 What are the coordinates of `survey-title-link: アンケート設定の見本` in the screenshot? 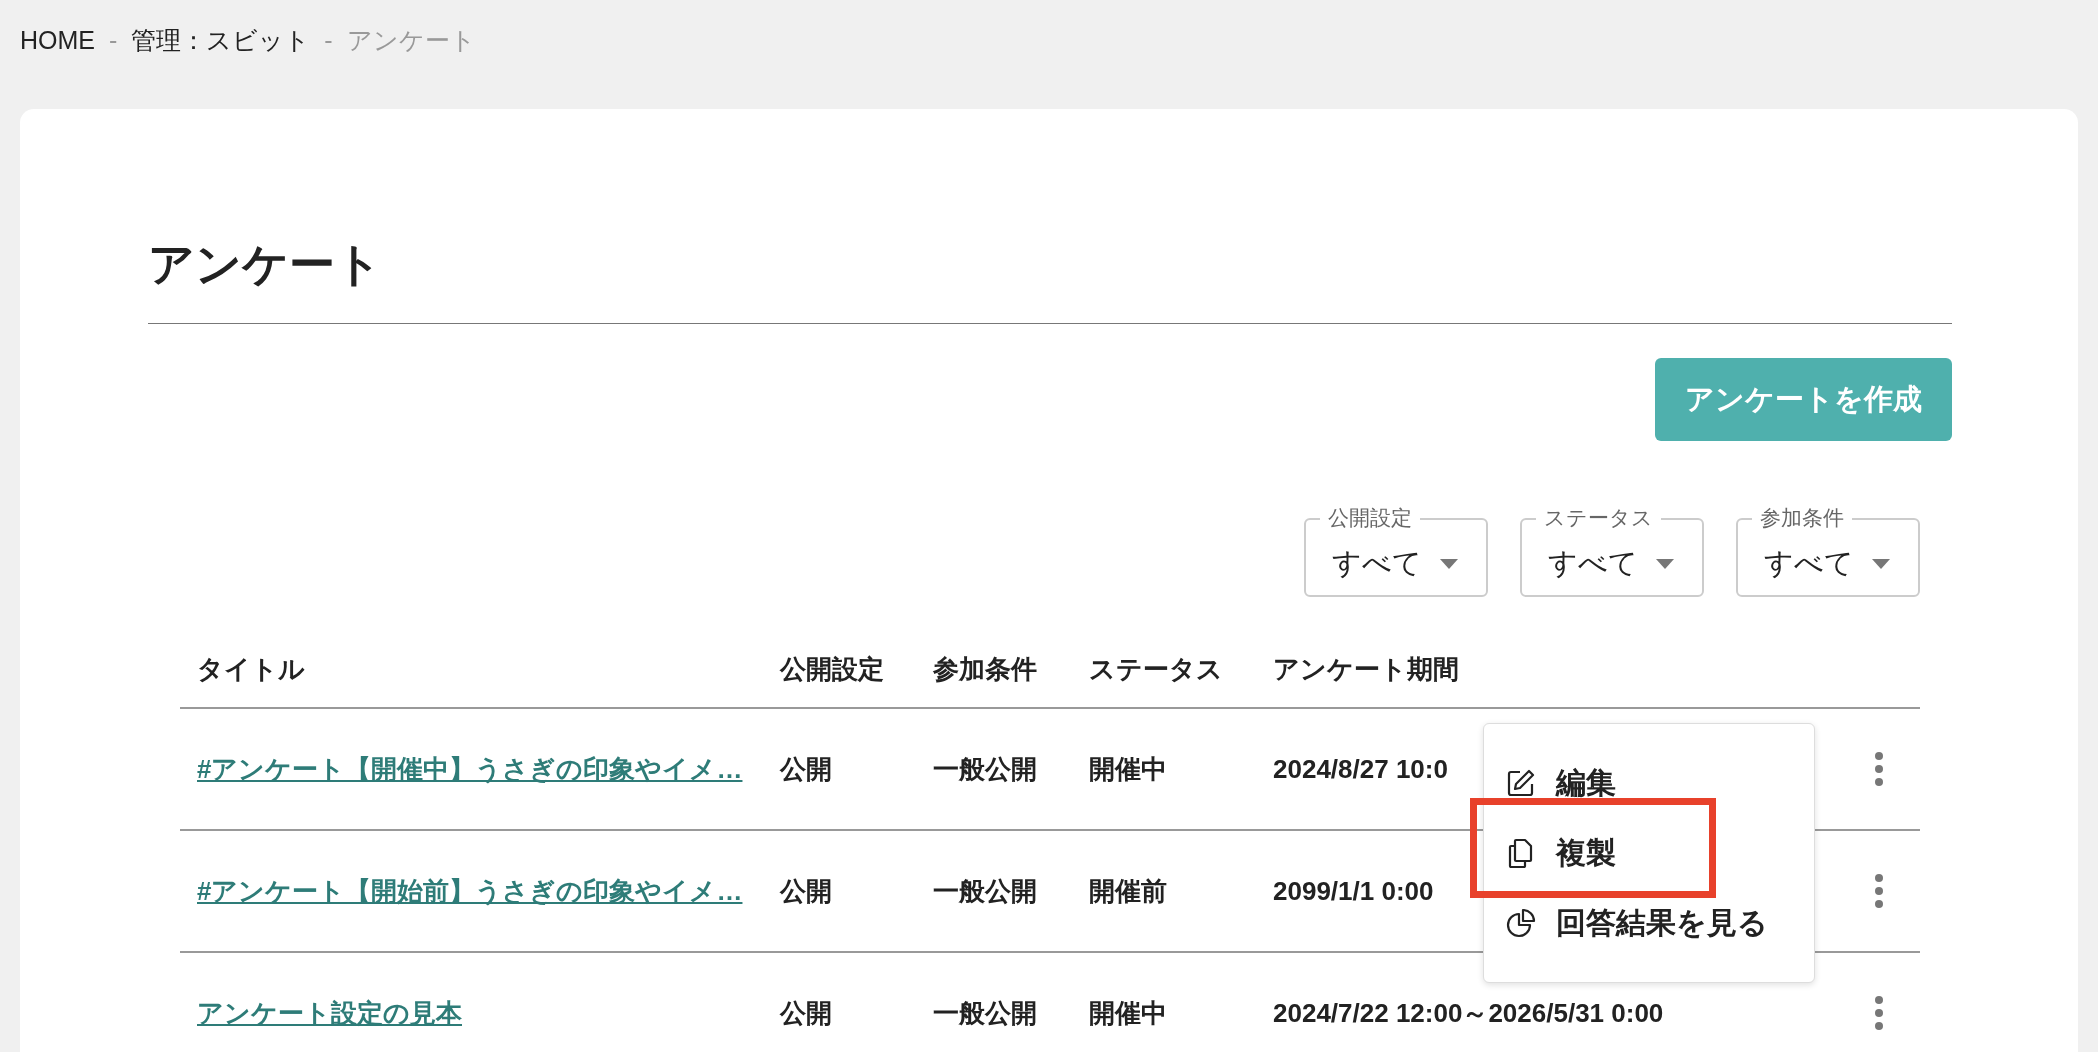 It's located at (329, 1012).